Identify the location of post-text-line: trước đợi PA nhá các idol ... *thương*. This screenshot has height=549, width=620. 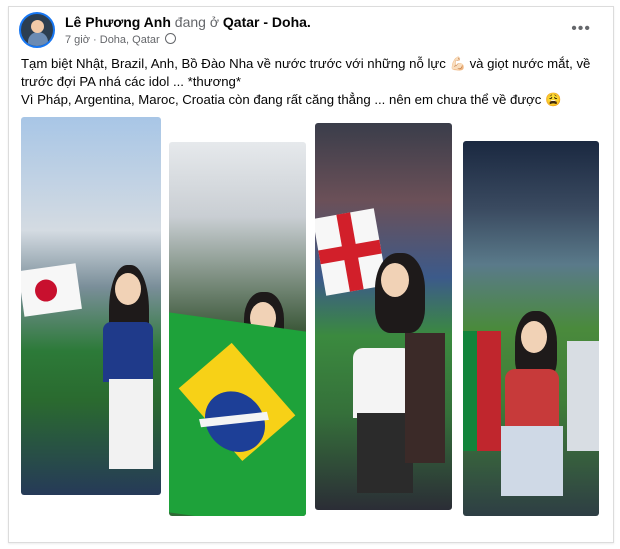
(131, 81).